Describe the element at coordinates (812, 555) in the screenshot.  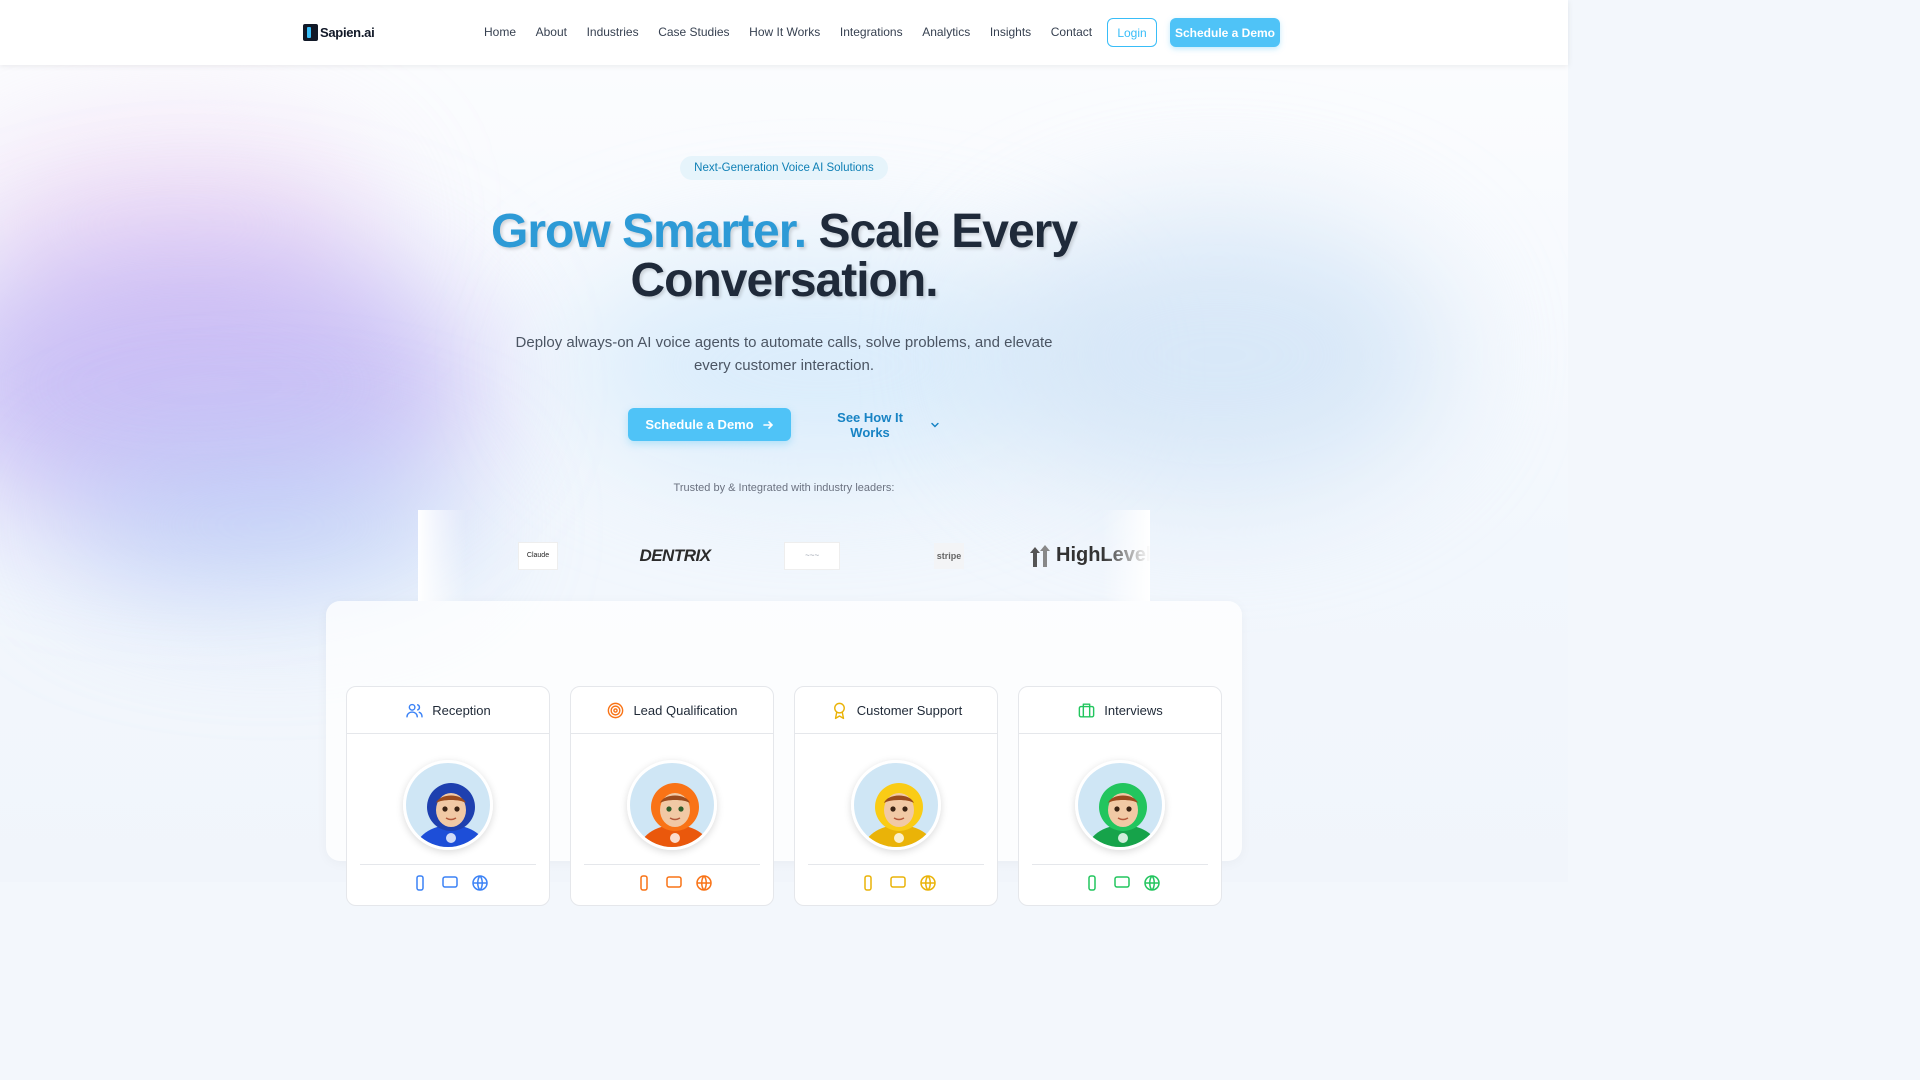
I see `script-logo: ~~~` at that location.